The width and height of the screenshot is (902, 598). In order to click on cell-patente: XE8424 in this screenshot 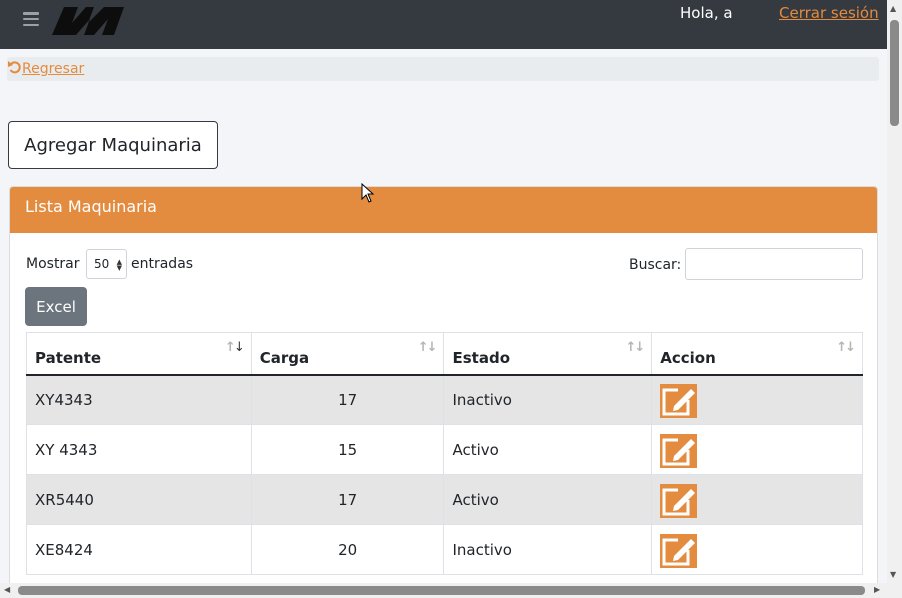, I will do `click(139, 549)`.